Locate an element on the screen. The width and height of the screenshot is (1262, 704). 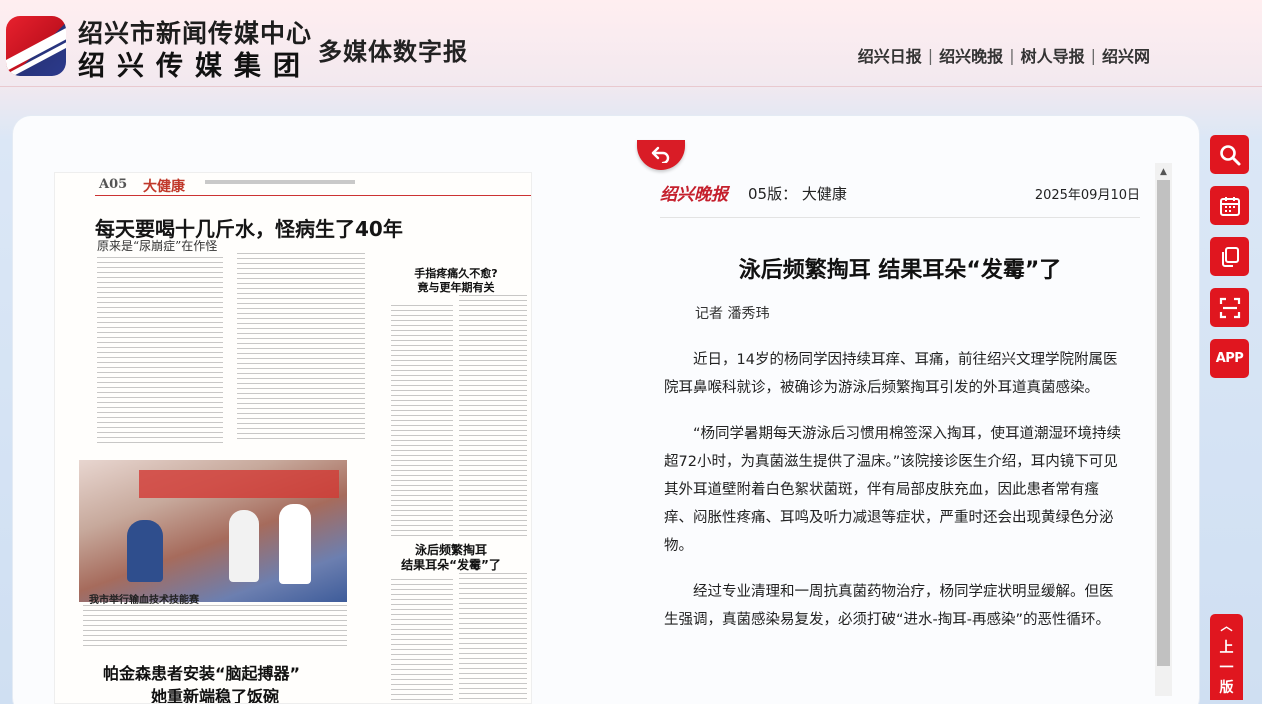
page-header-rule is located at coordinates (313, 195).